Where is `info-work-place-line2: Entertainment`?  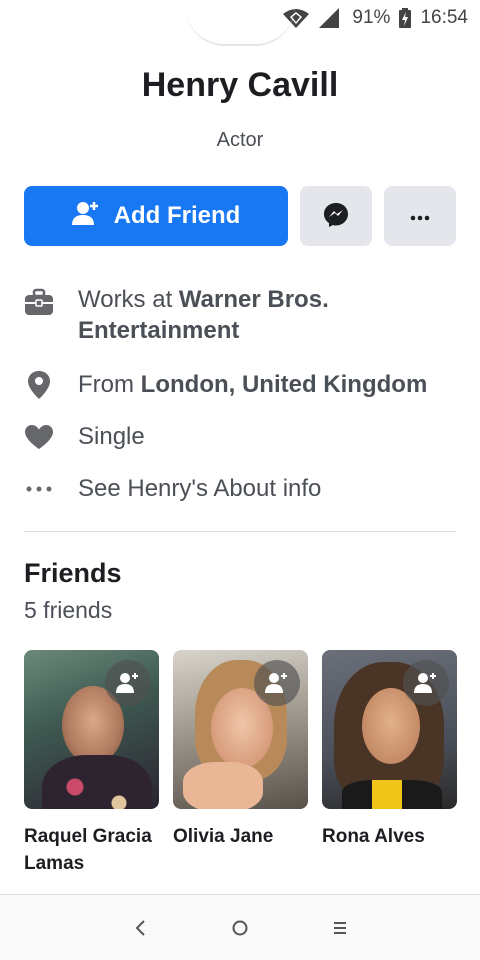
info-work-place-line2: Entertainment is located at coordinates (158, 330).